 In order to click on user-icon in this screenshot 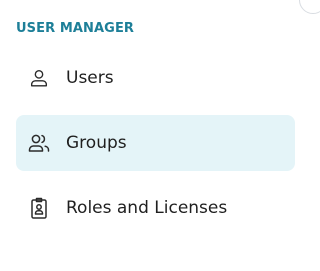, I will do `click(39, 78)`.